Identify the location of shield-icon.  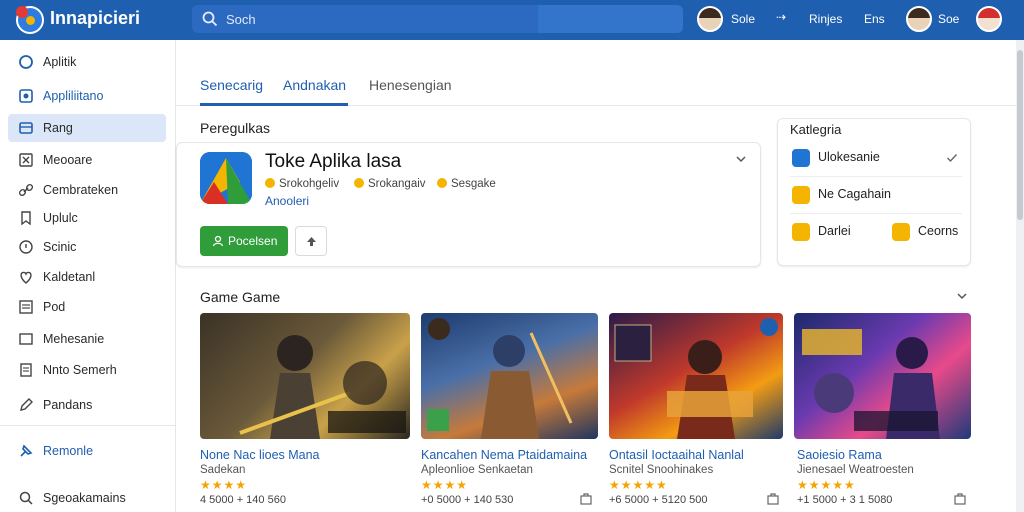
(26, 247).